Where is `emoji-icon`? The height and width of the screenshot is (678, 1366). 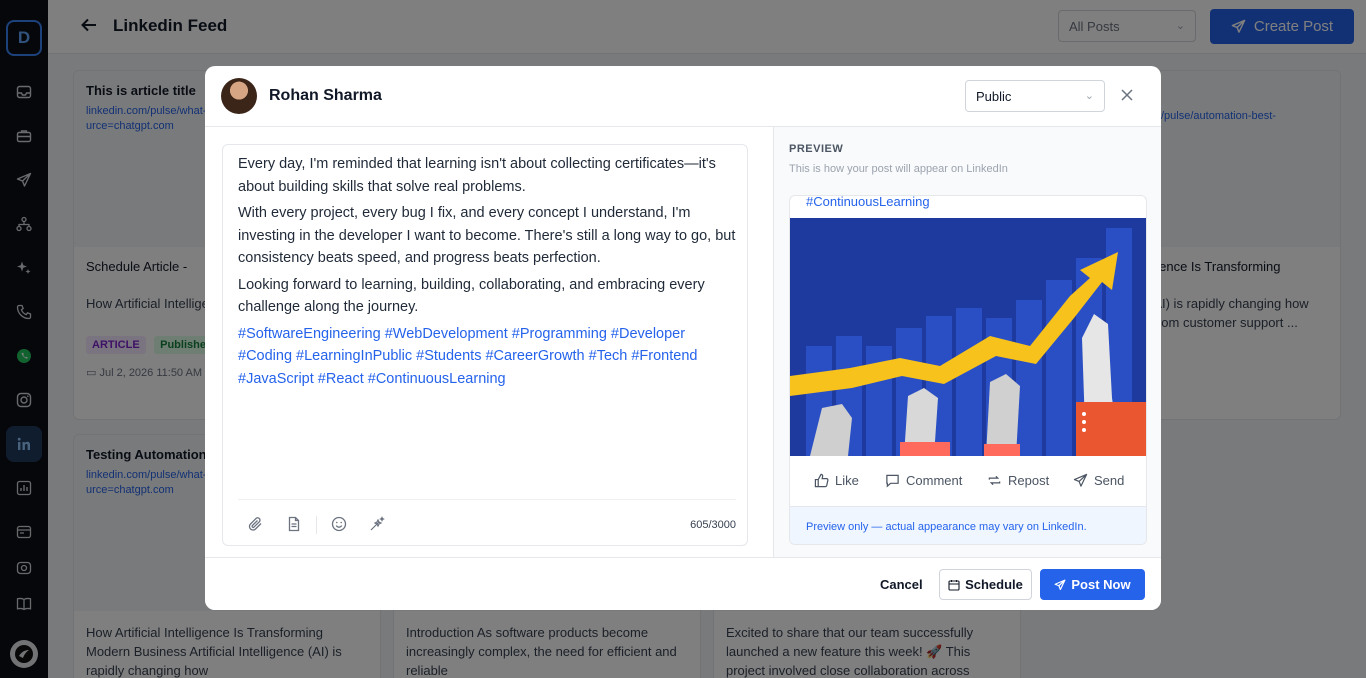 emoji-icon is located at coordinates (339, 525).